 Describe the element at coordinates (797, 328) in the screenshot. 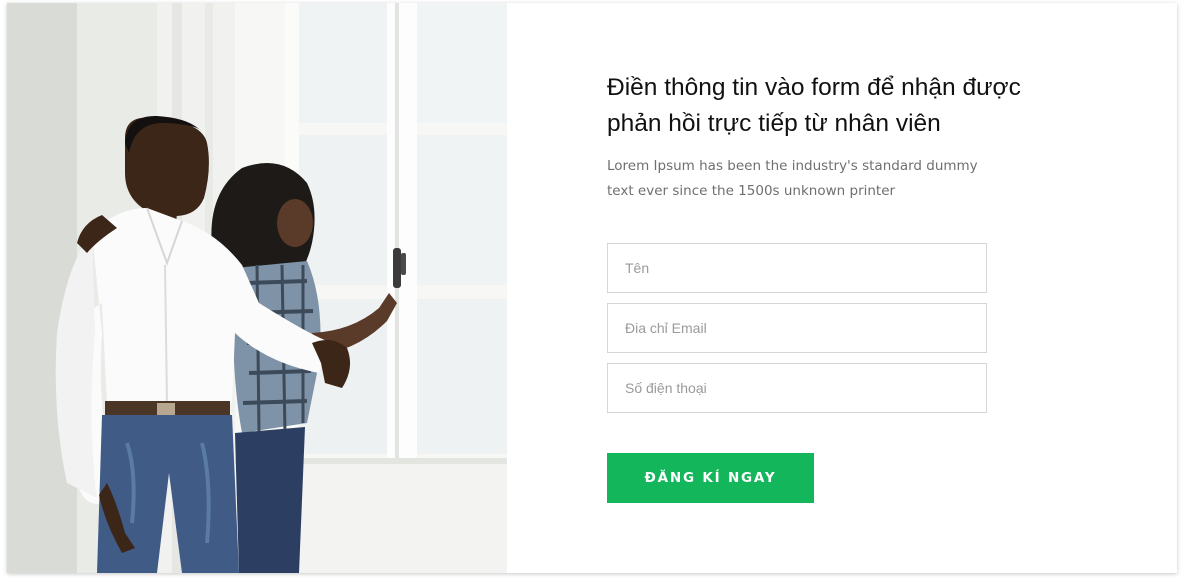

I see `email-input` at that location.